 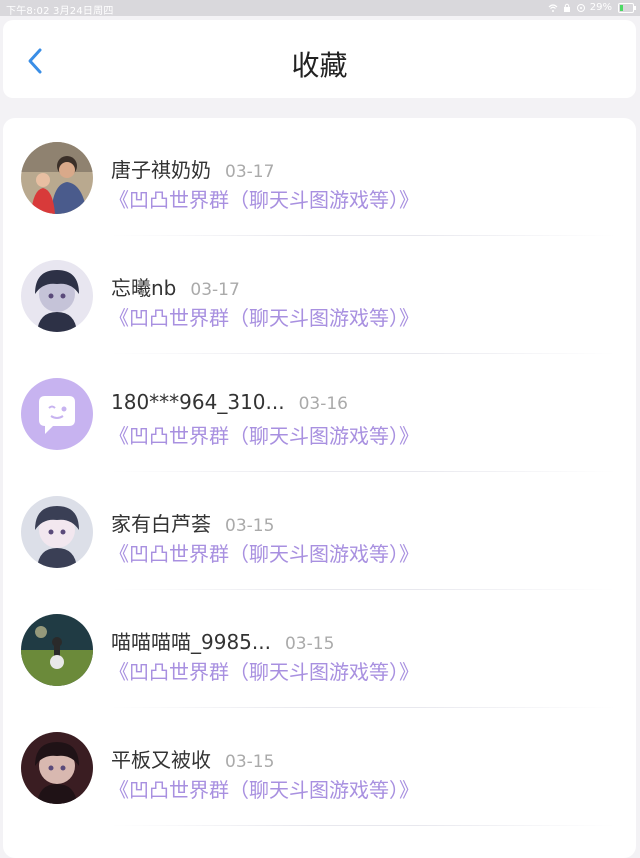 I want to click on favorite-item: 180***964_310... 03-16 《凹凸世界群（聊天斗图游戏等）》, so click(x=319, y=413).